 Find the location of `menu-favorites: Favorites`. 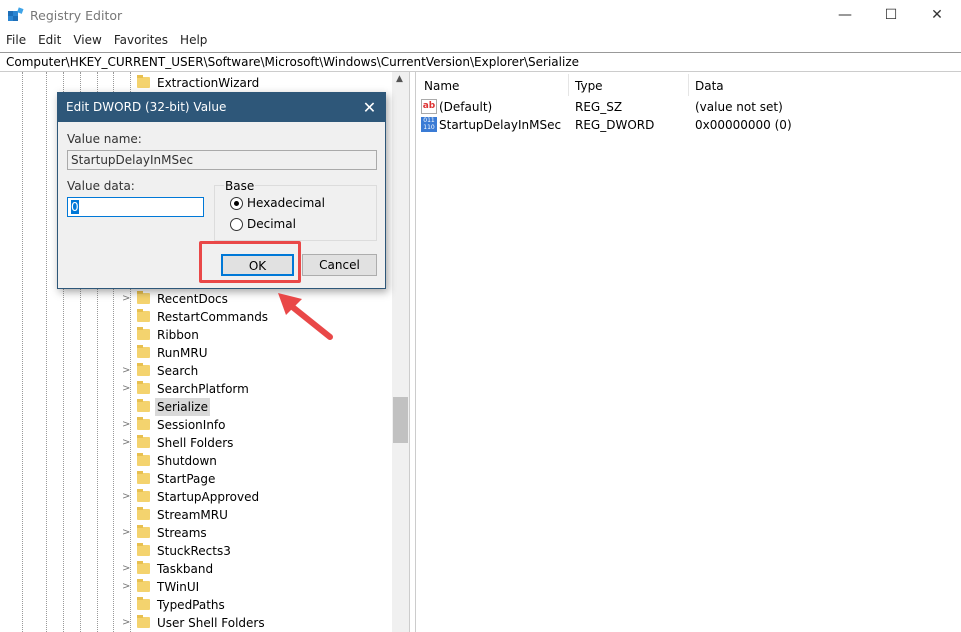

menu-favorites: Favorites is located at coordinates (141, 38).